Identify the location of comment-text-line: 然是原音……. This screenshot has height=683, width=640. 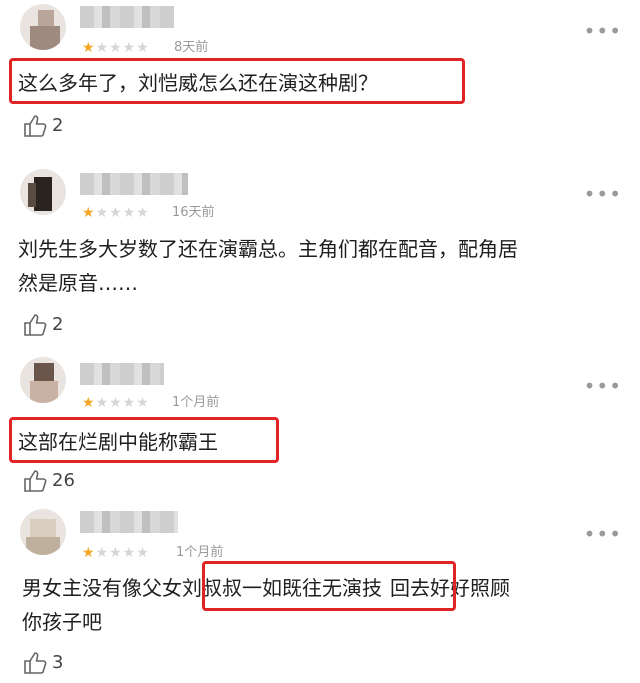
(78, 283).